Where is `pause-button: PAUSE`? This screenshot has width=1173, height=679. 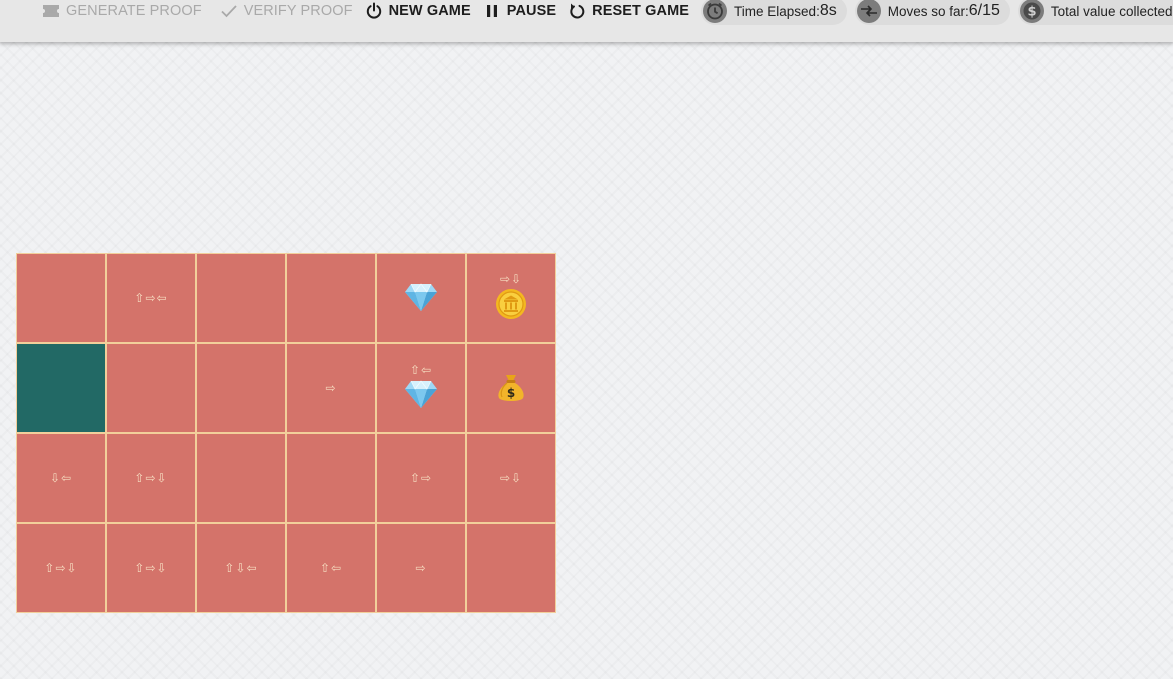 pause-button: PAUSE is located at coordinates (519, 13).